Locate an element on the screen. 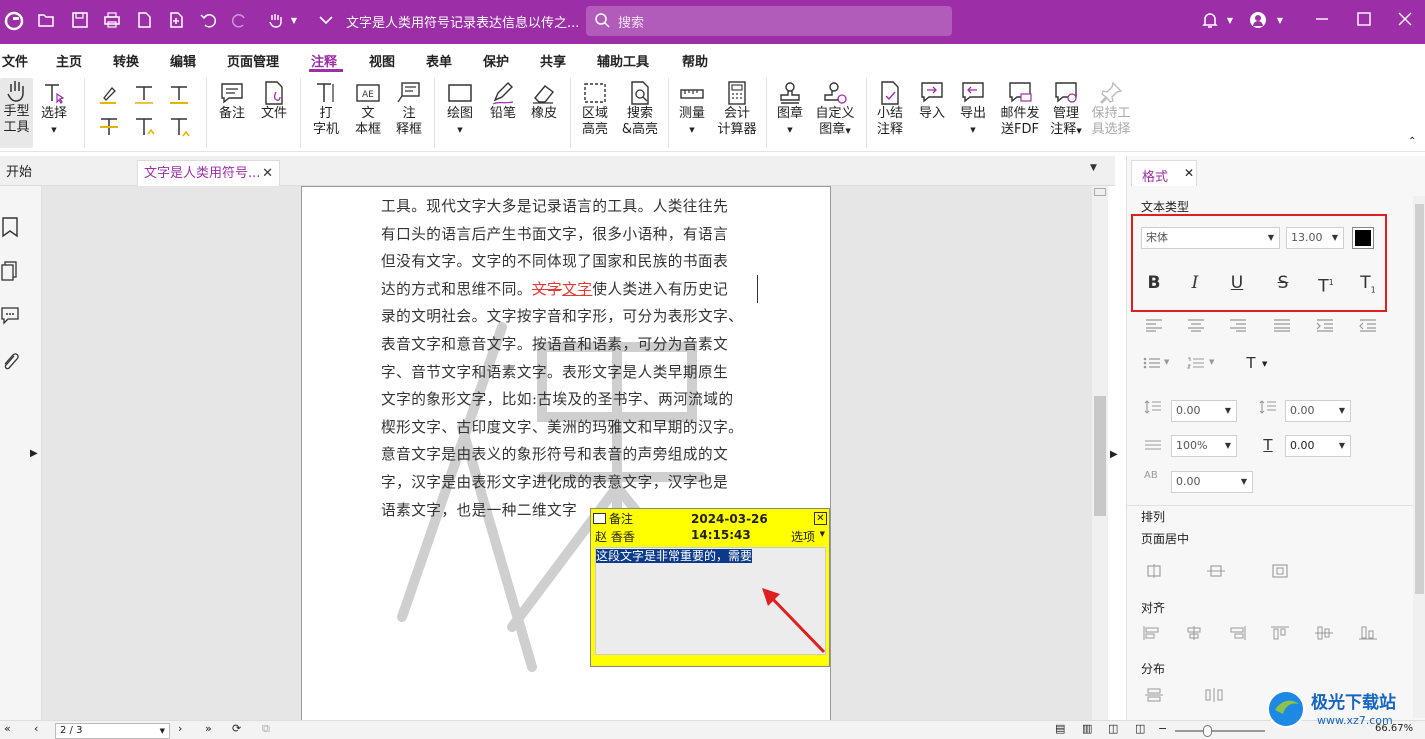 The width and height of the screenshot is (1425, 739). new-doc-icon is located at coordinates (144, 21).